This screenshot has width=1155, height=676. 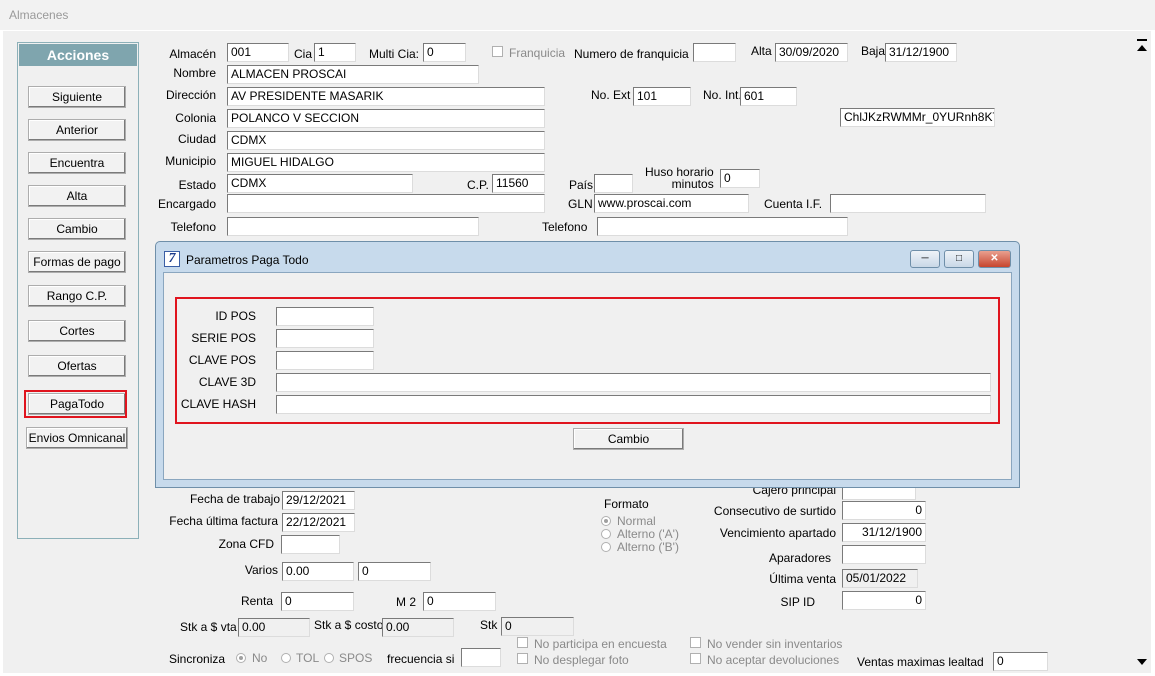 What do you see at coordinates (811, 52) in the screenshot?
I see `alta-date-field: 30/09/2020` at bounding box center [811, 52].